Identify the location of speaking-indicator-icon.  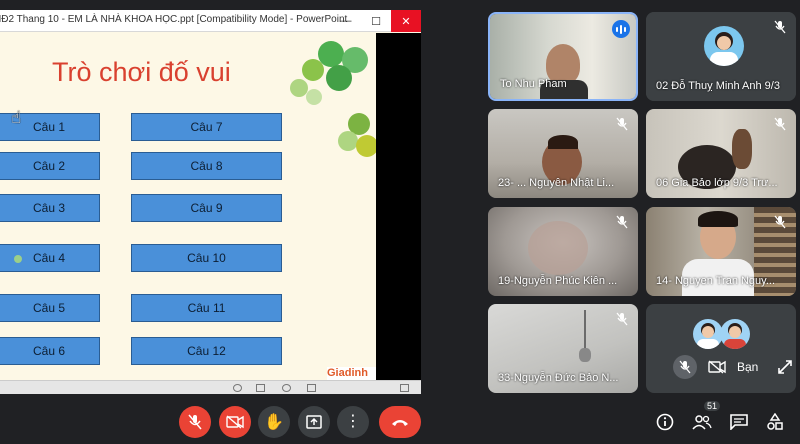
(621, 29).